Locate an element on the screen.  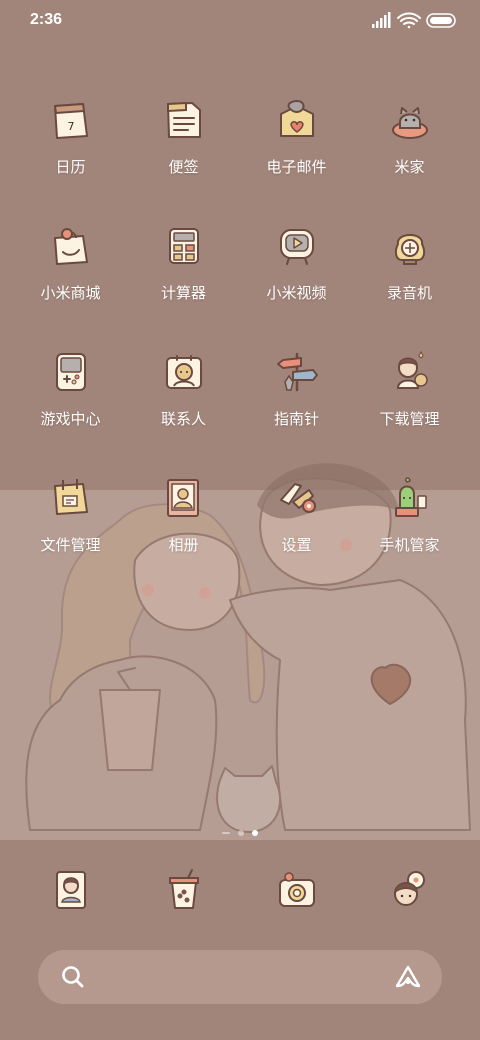
mi-video-icon is located at coordinates (297, 246).